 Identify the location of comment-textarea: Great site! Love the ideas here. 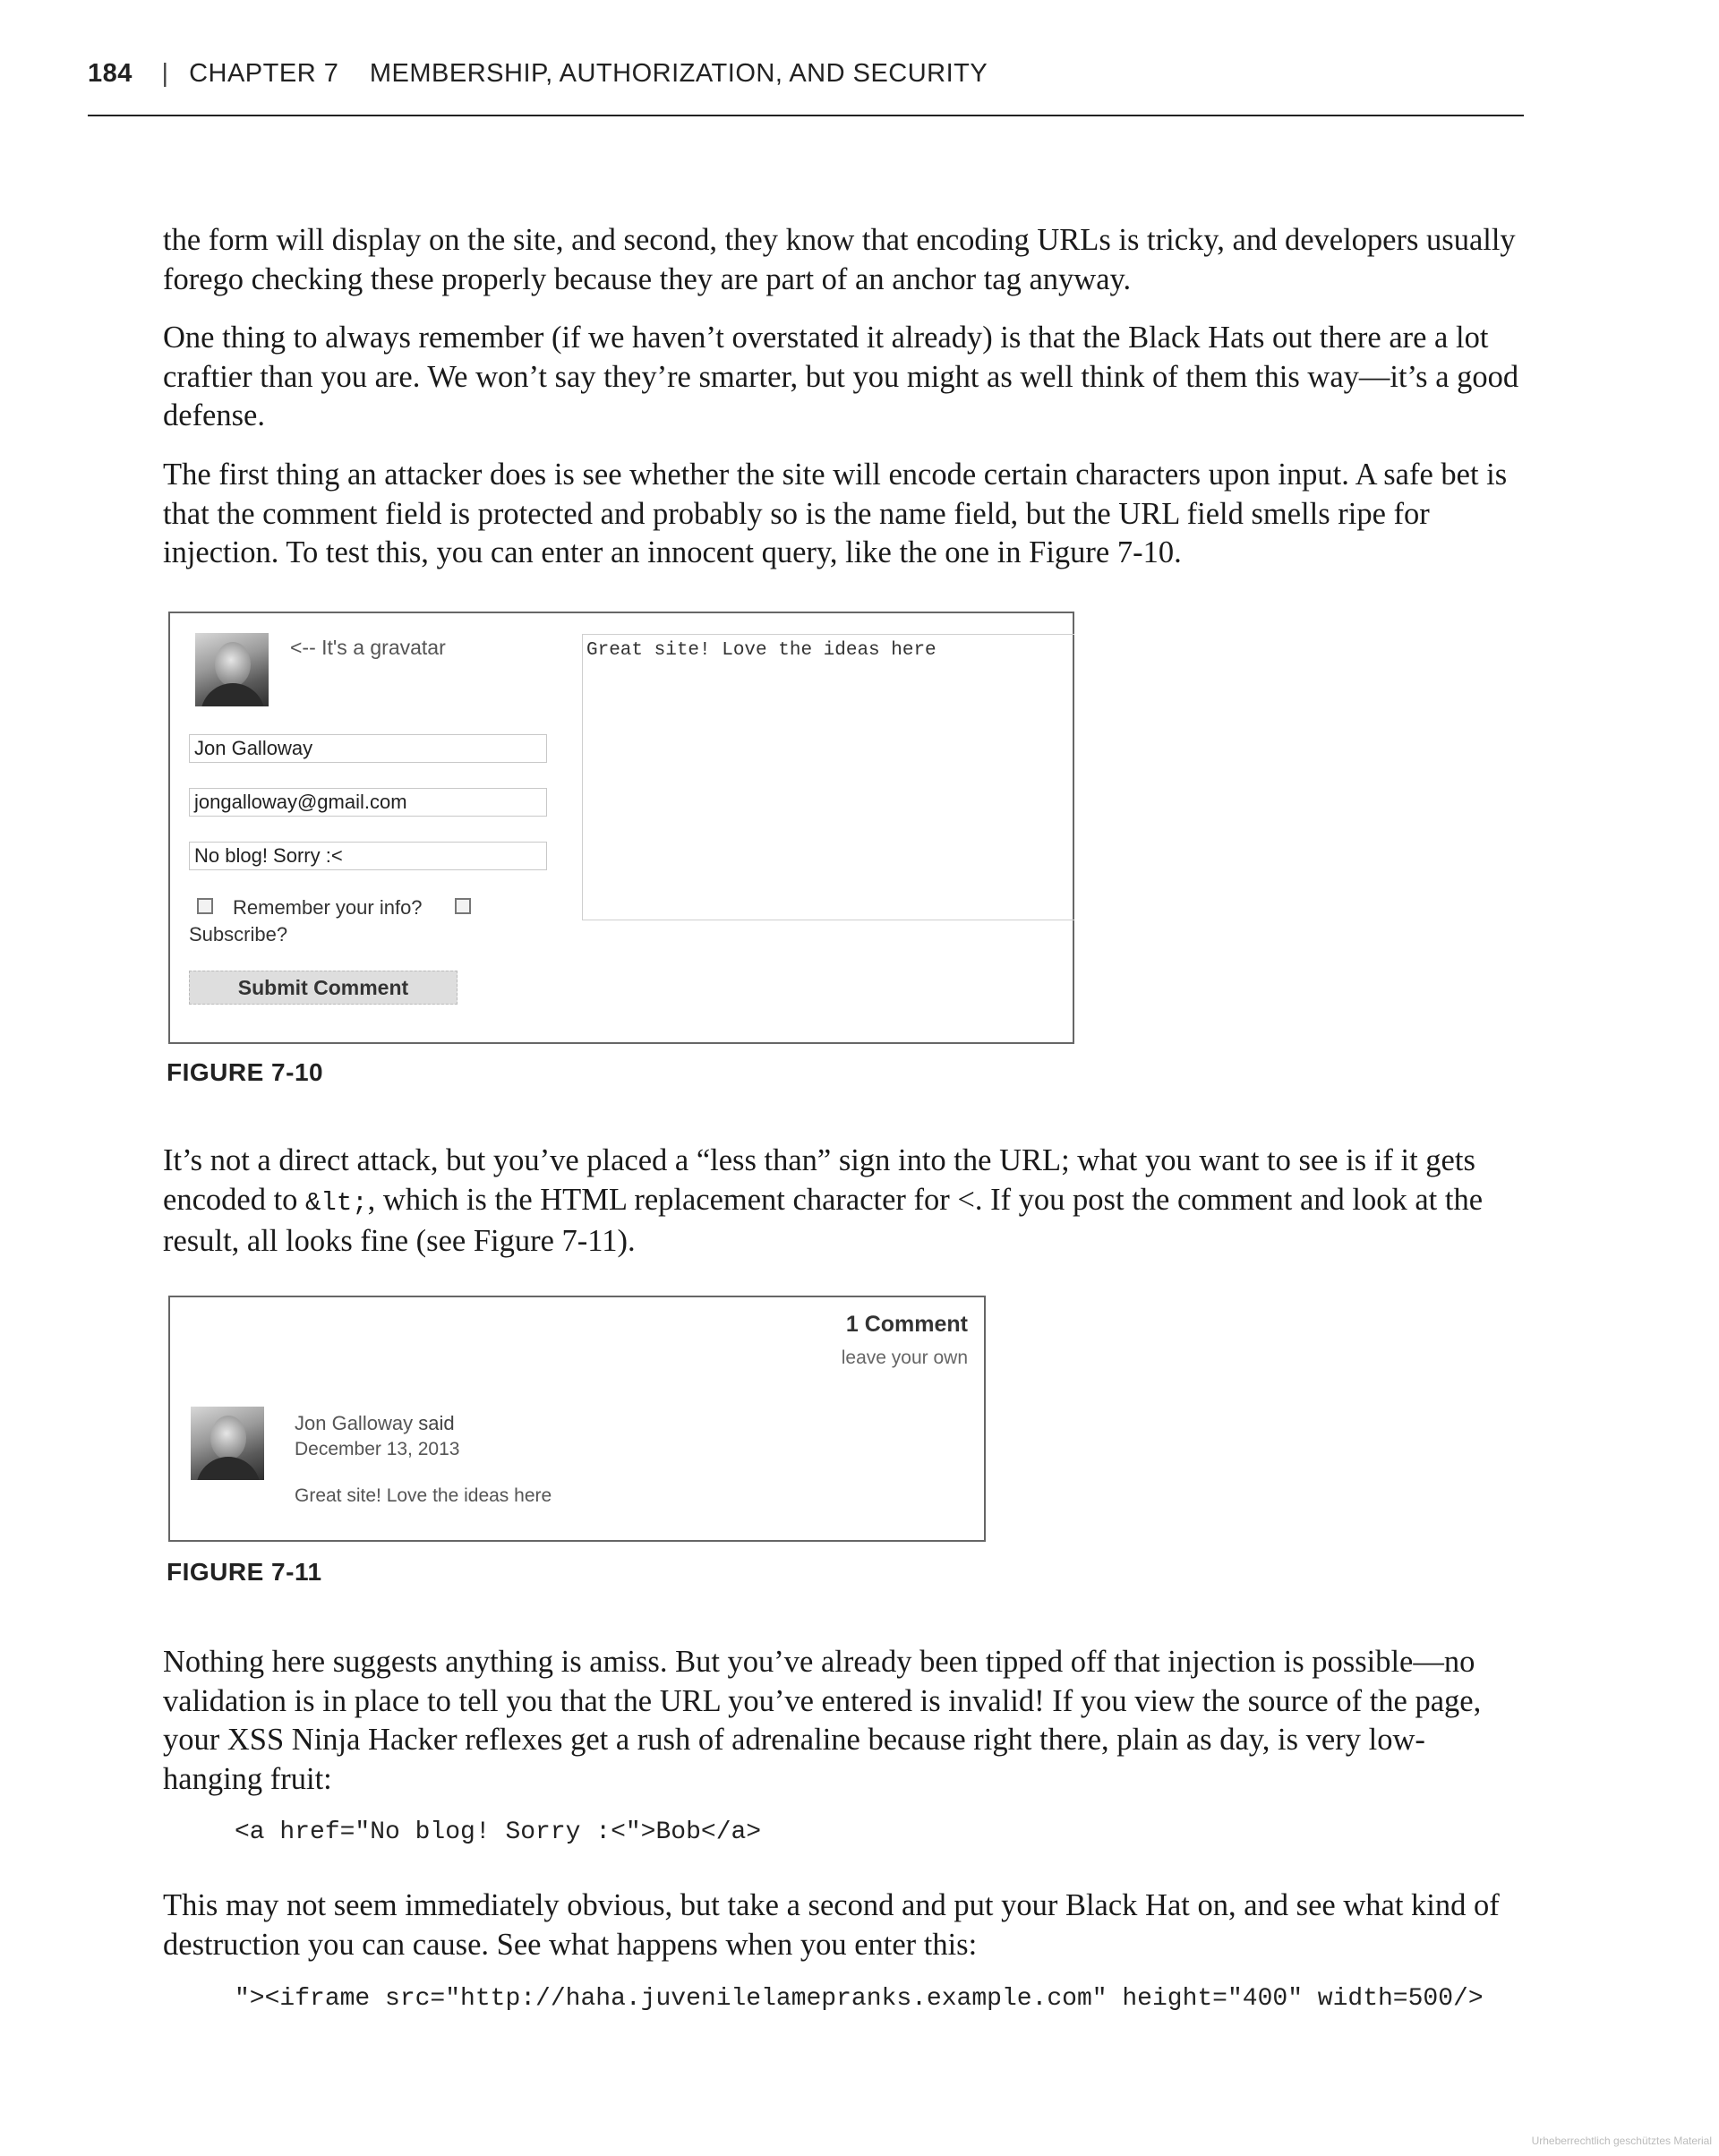
(828, 777).